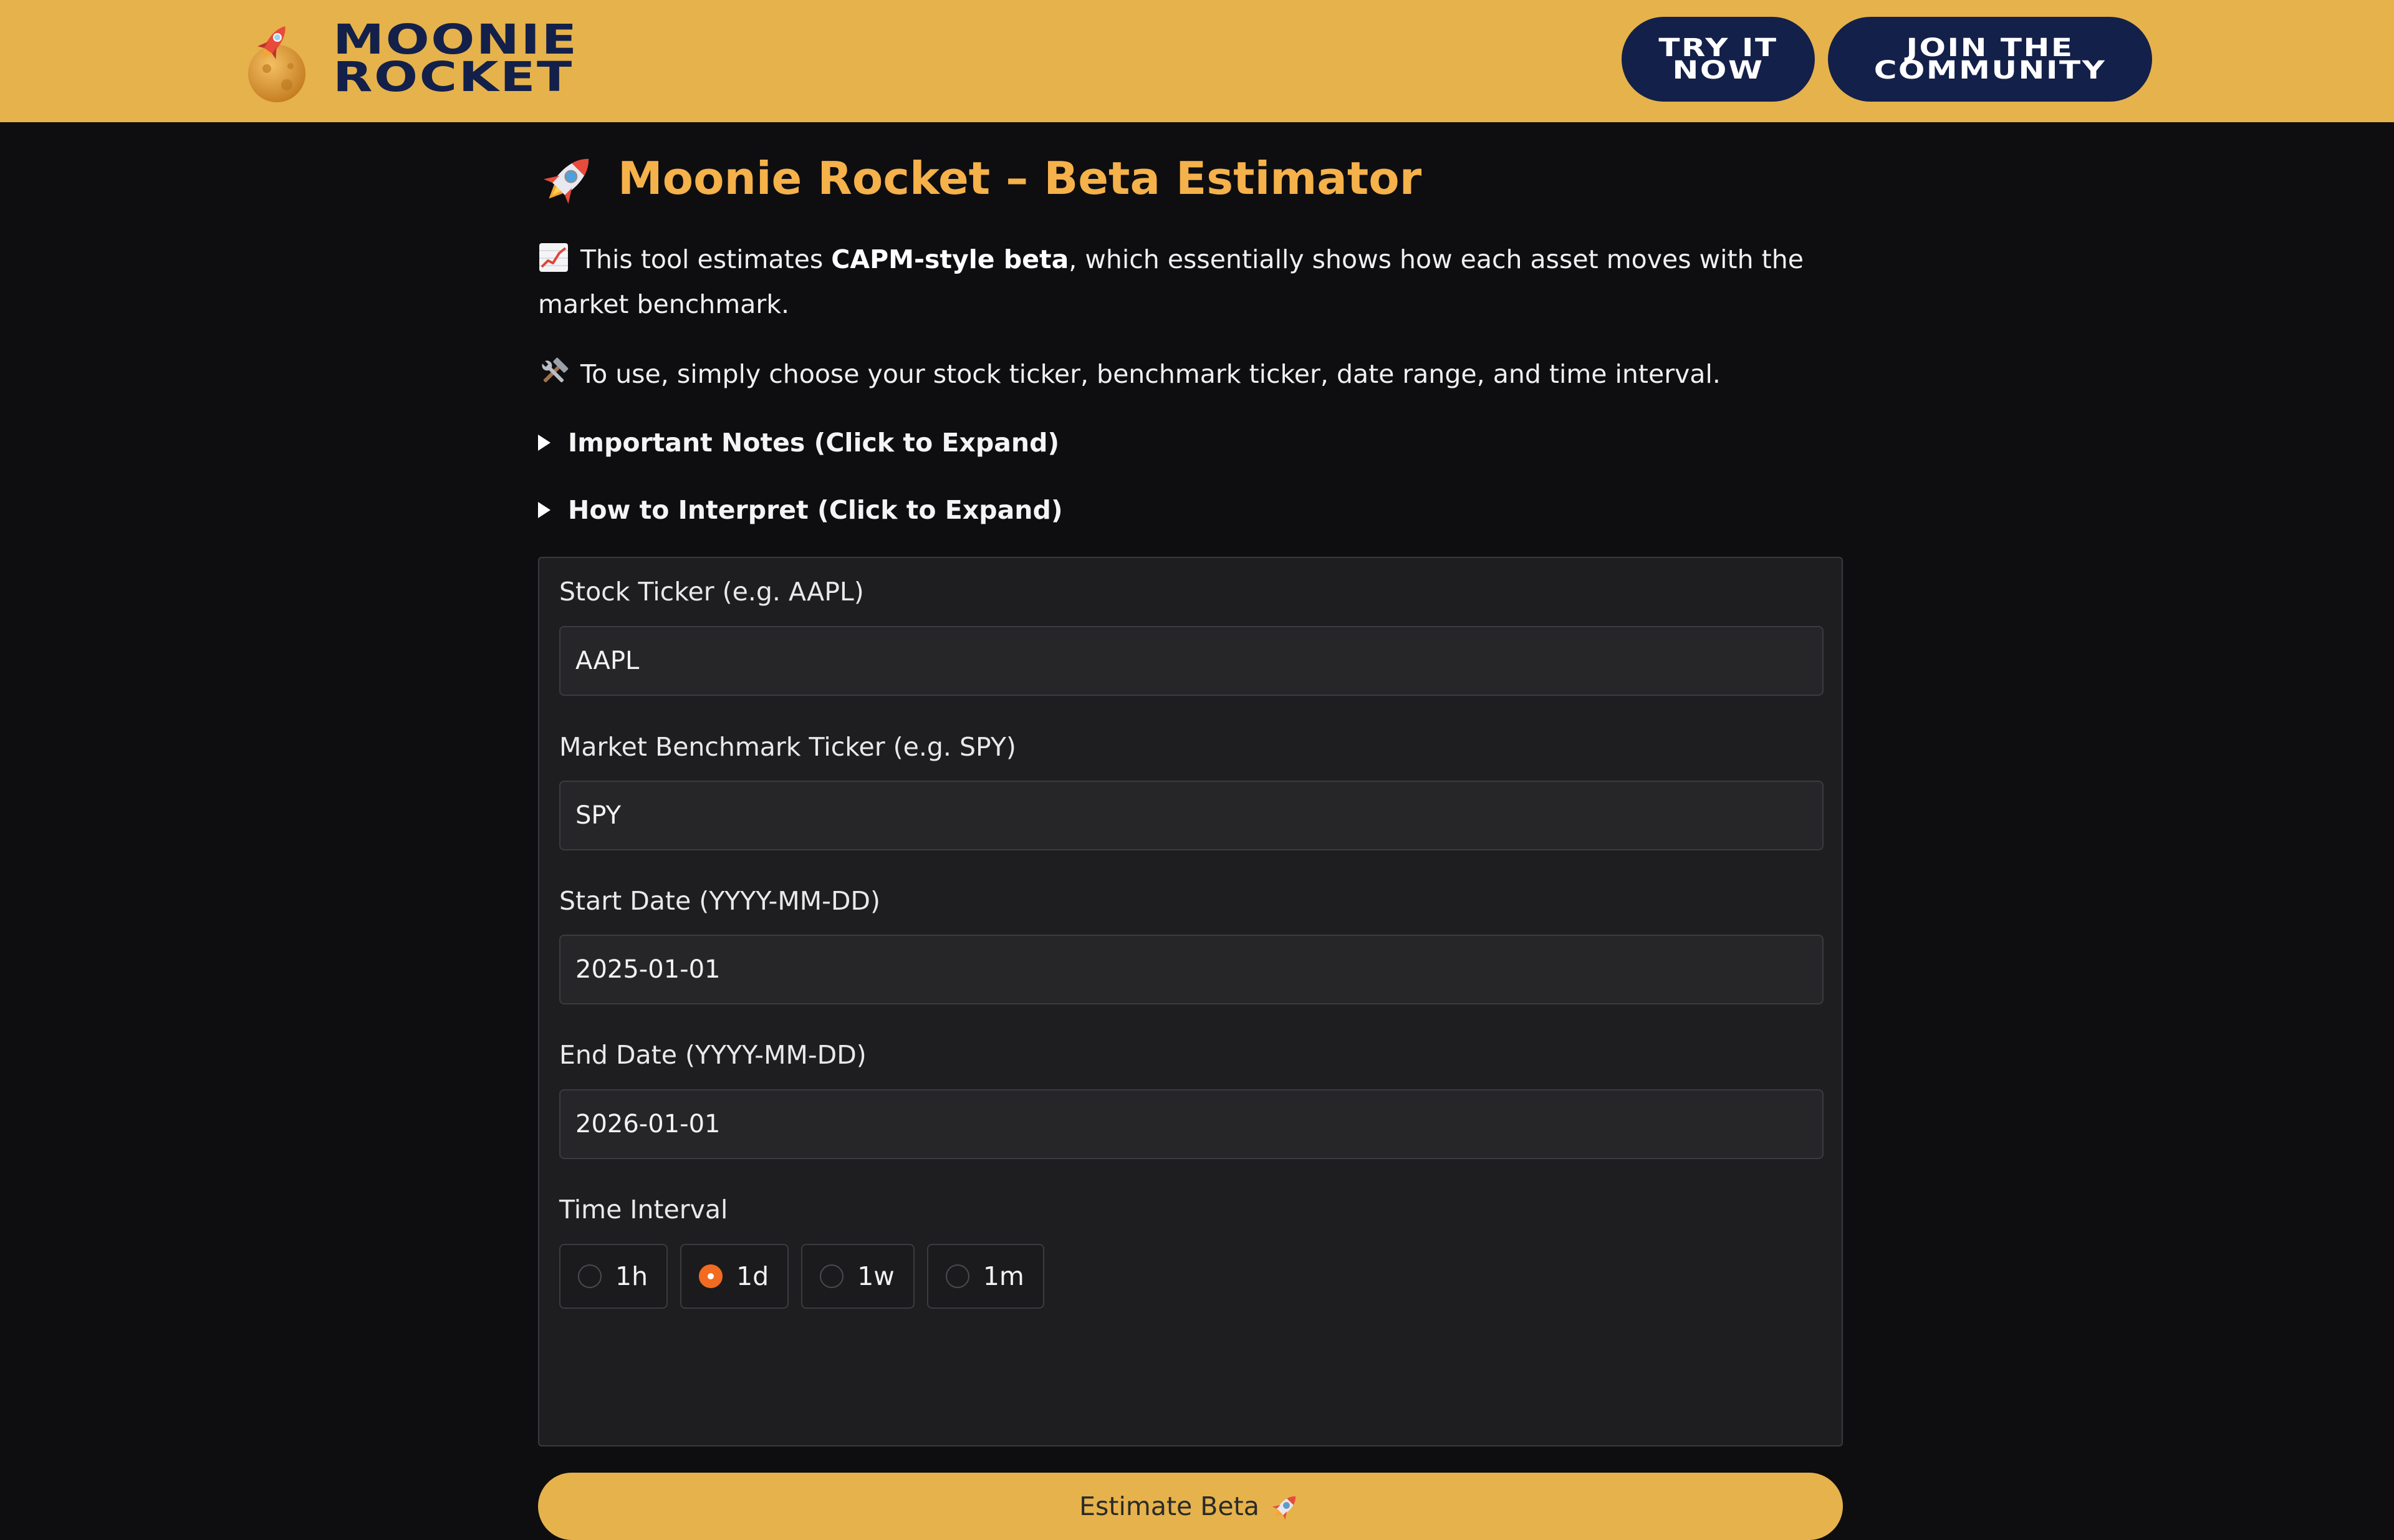 The height and width of the screenshot is (1540, 2394). I want to click on estimate-beta-label: Estimate Beta, so click(1169, 1506).